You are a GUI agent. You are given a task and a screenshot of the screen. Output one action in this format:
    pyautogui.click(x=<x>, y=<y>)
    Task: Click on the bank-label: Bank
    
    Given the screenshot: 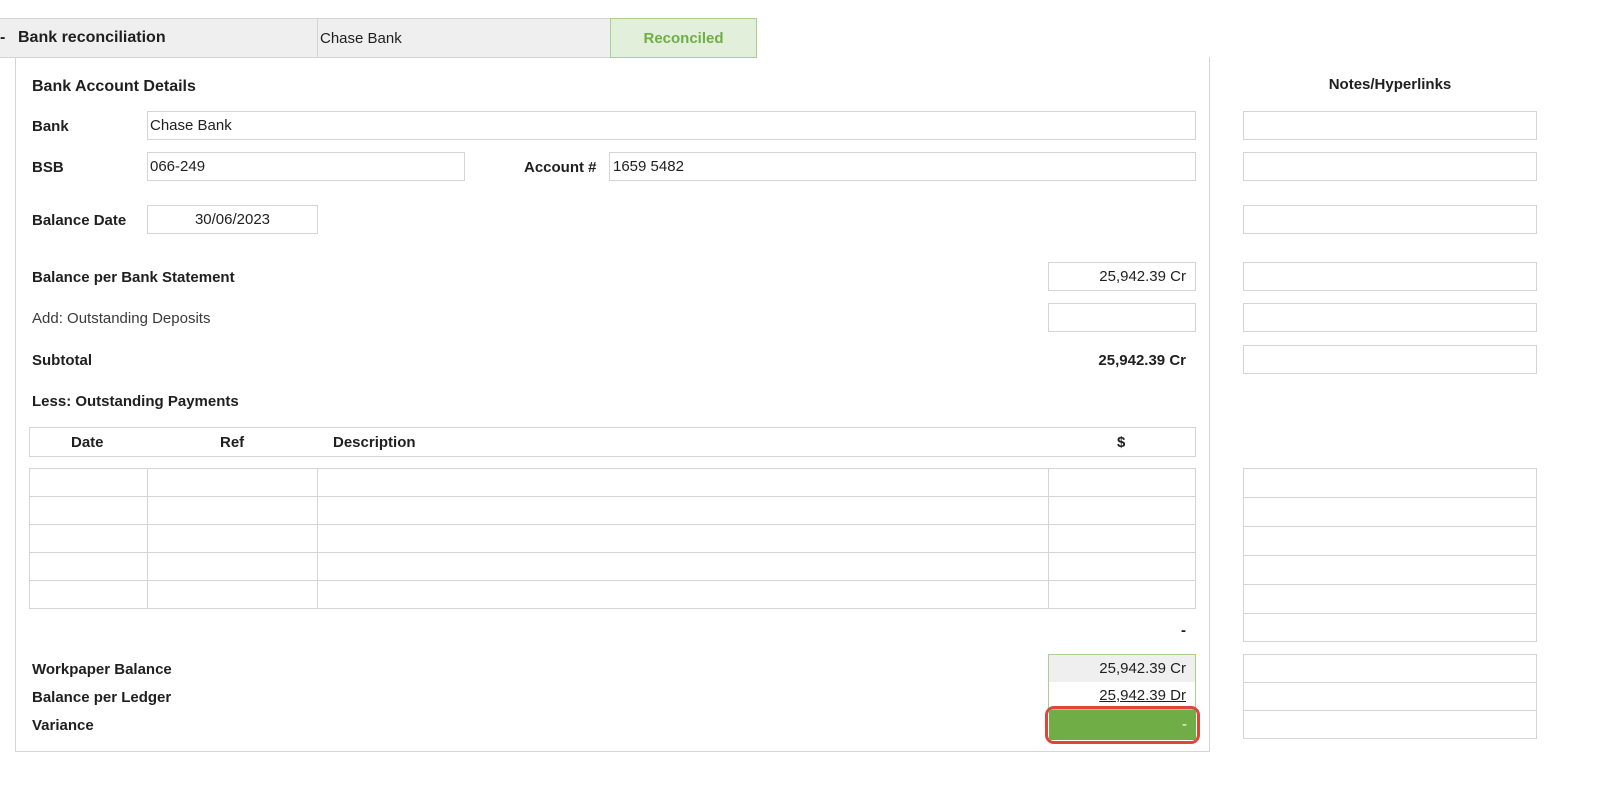 What is the action you would take?
    pyautogui.click(x=50, y=126)
    